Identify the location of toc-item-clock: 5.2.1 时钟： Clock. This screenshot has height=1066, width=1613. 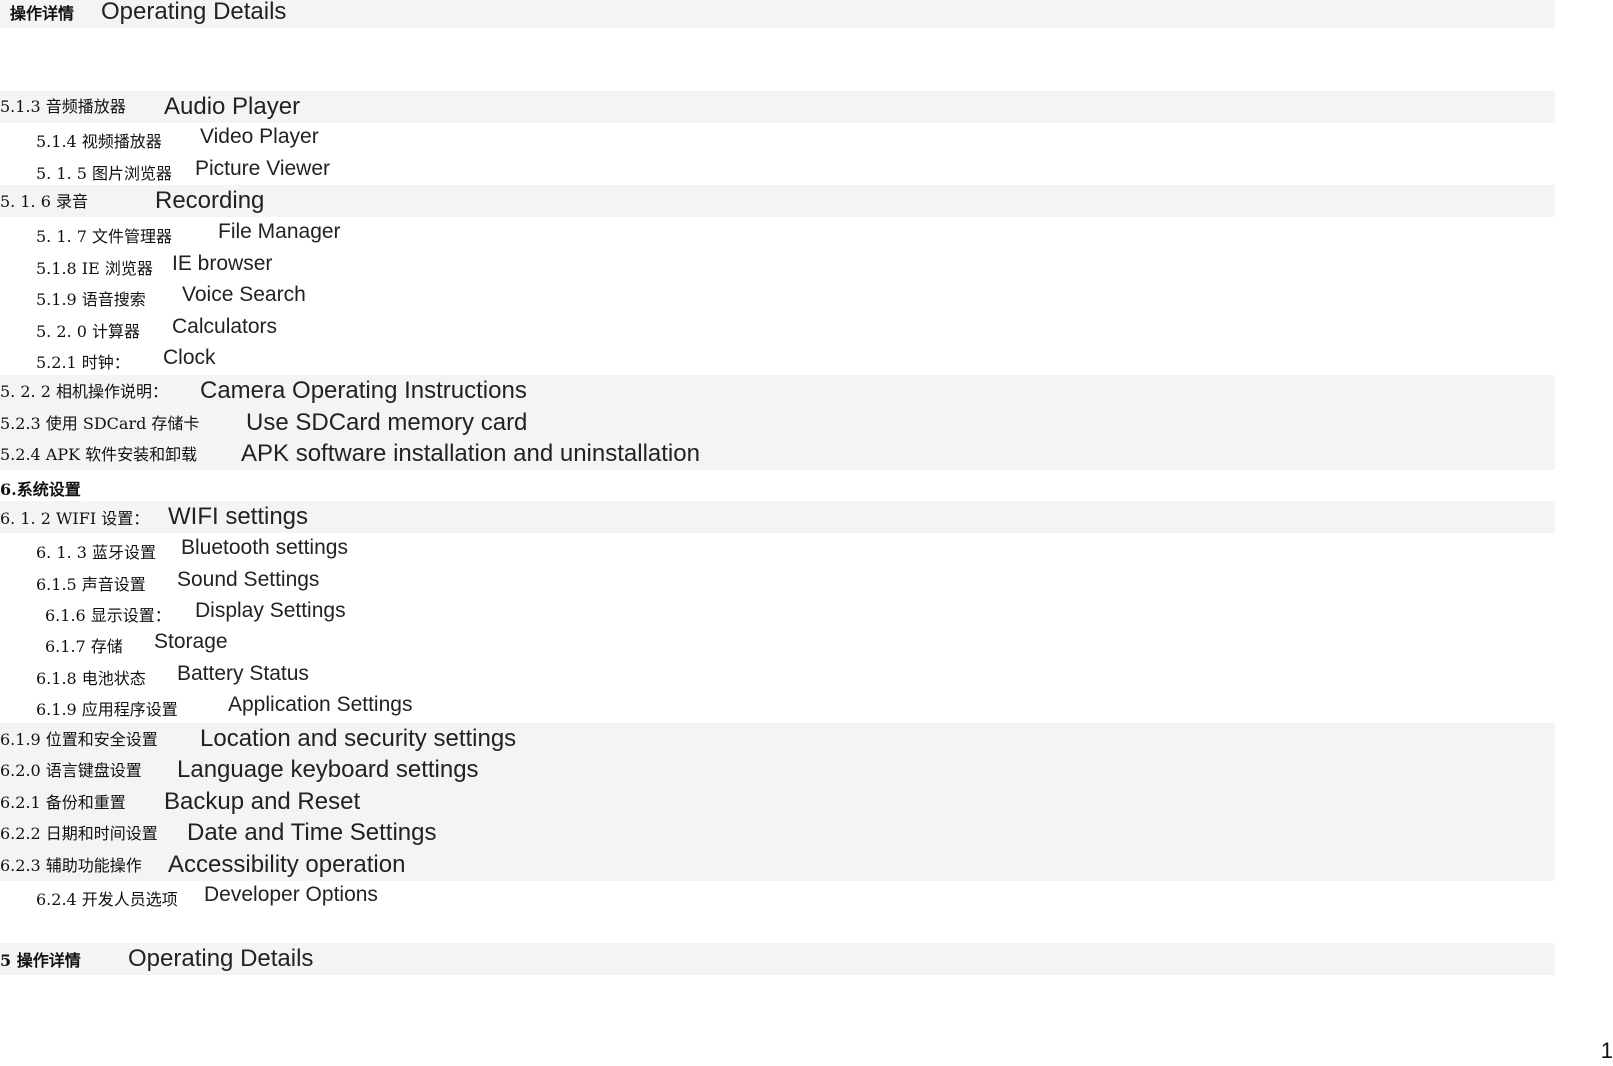
(777, 360).